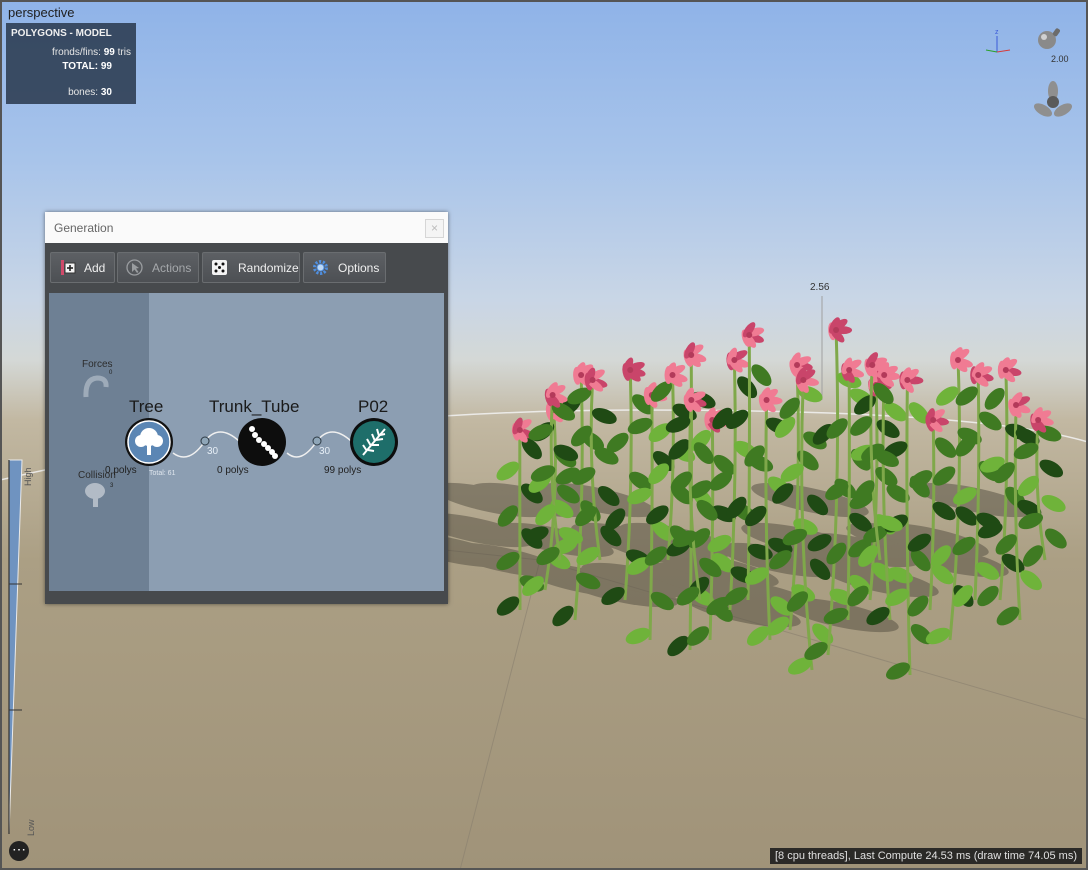 Image resolution: width=1088 pixels, height=870 pixels. I want to click on fronds-value: 99, so click(109, 52).